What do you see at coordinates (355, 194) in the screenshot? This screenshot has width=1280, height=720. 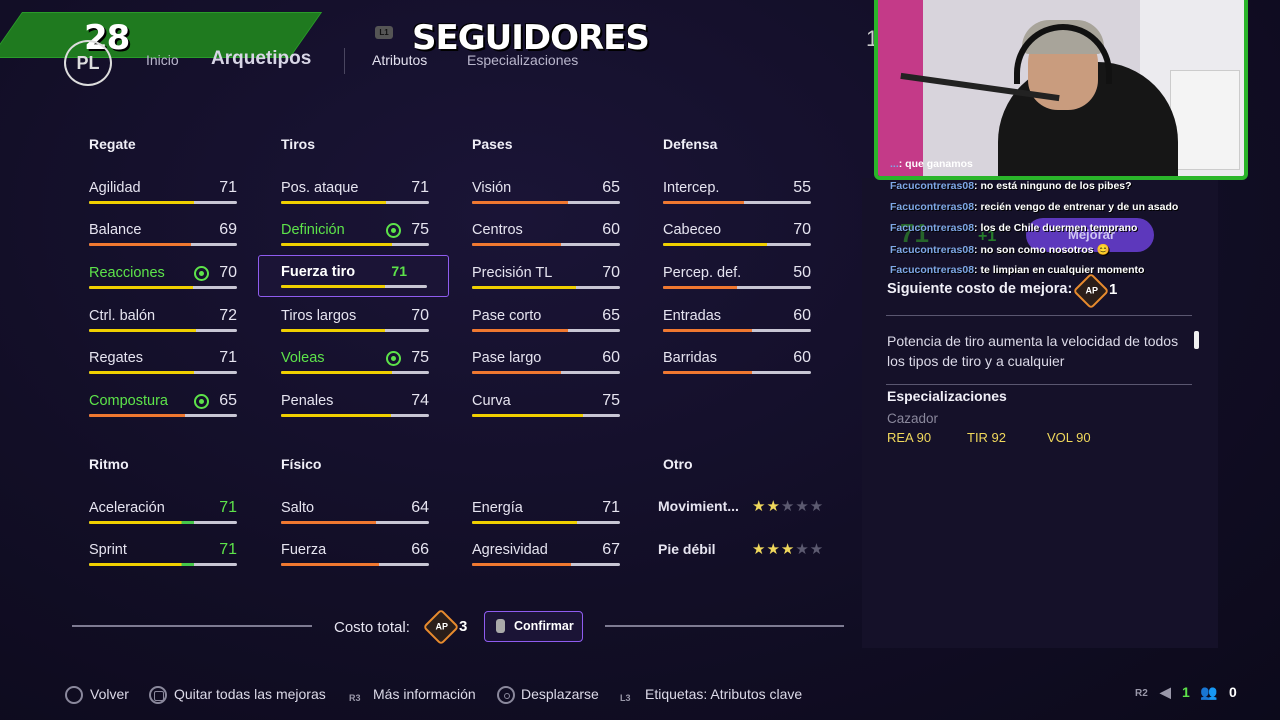 I see `stat-pos-ataque: Pos. ataque 71` at bounding box center [355, 194].